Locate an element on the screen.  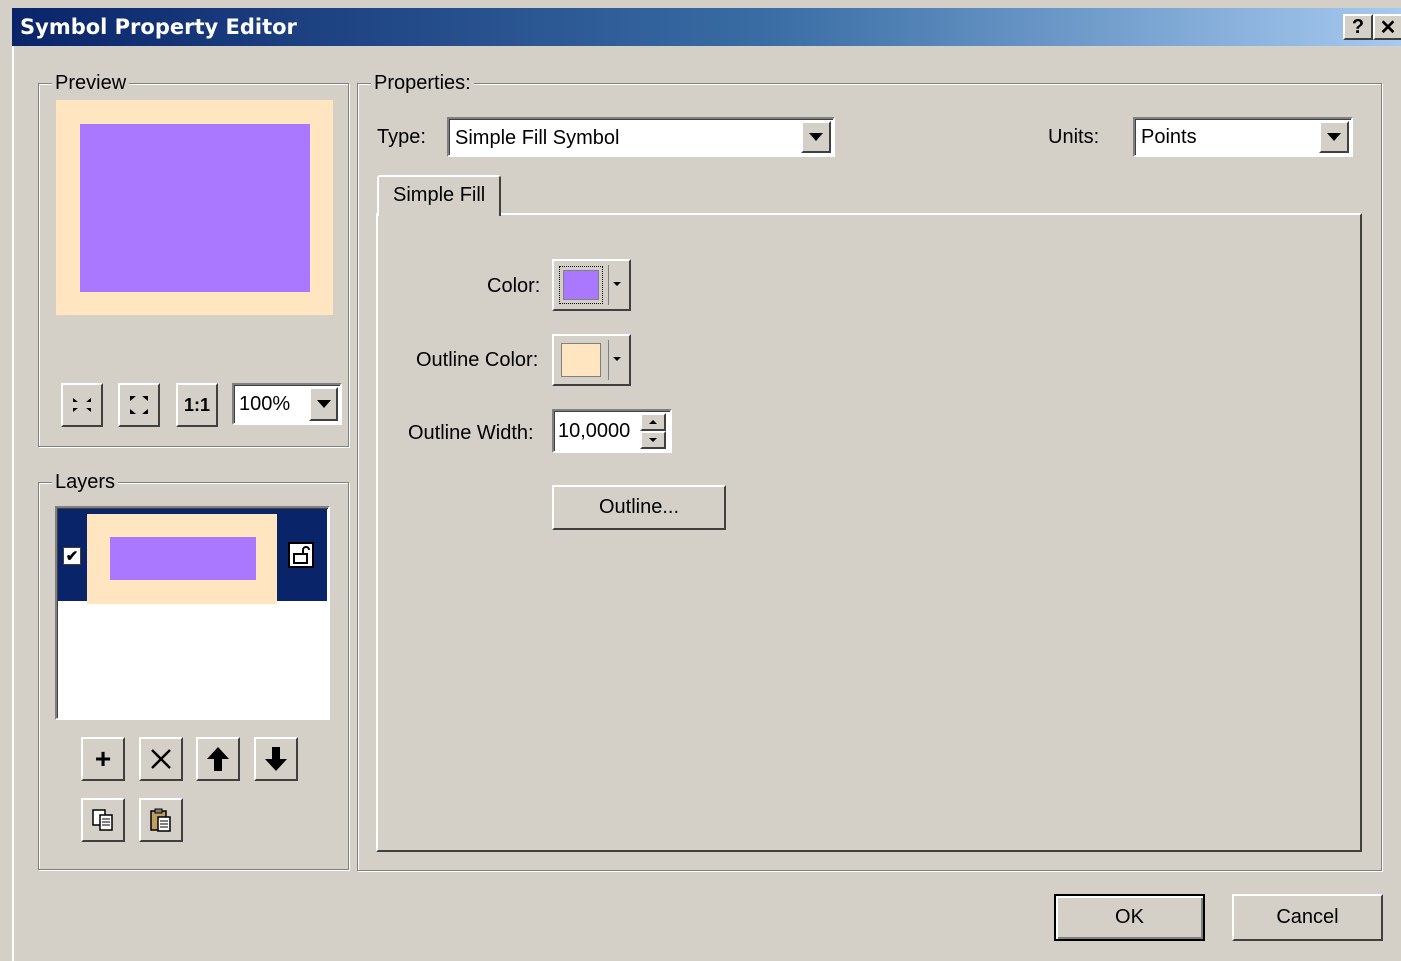
layers-list: ✔ is located at coordinates (192, 613).